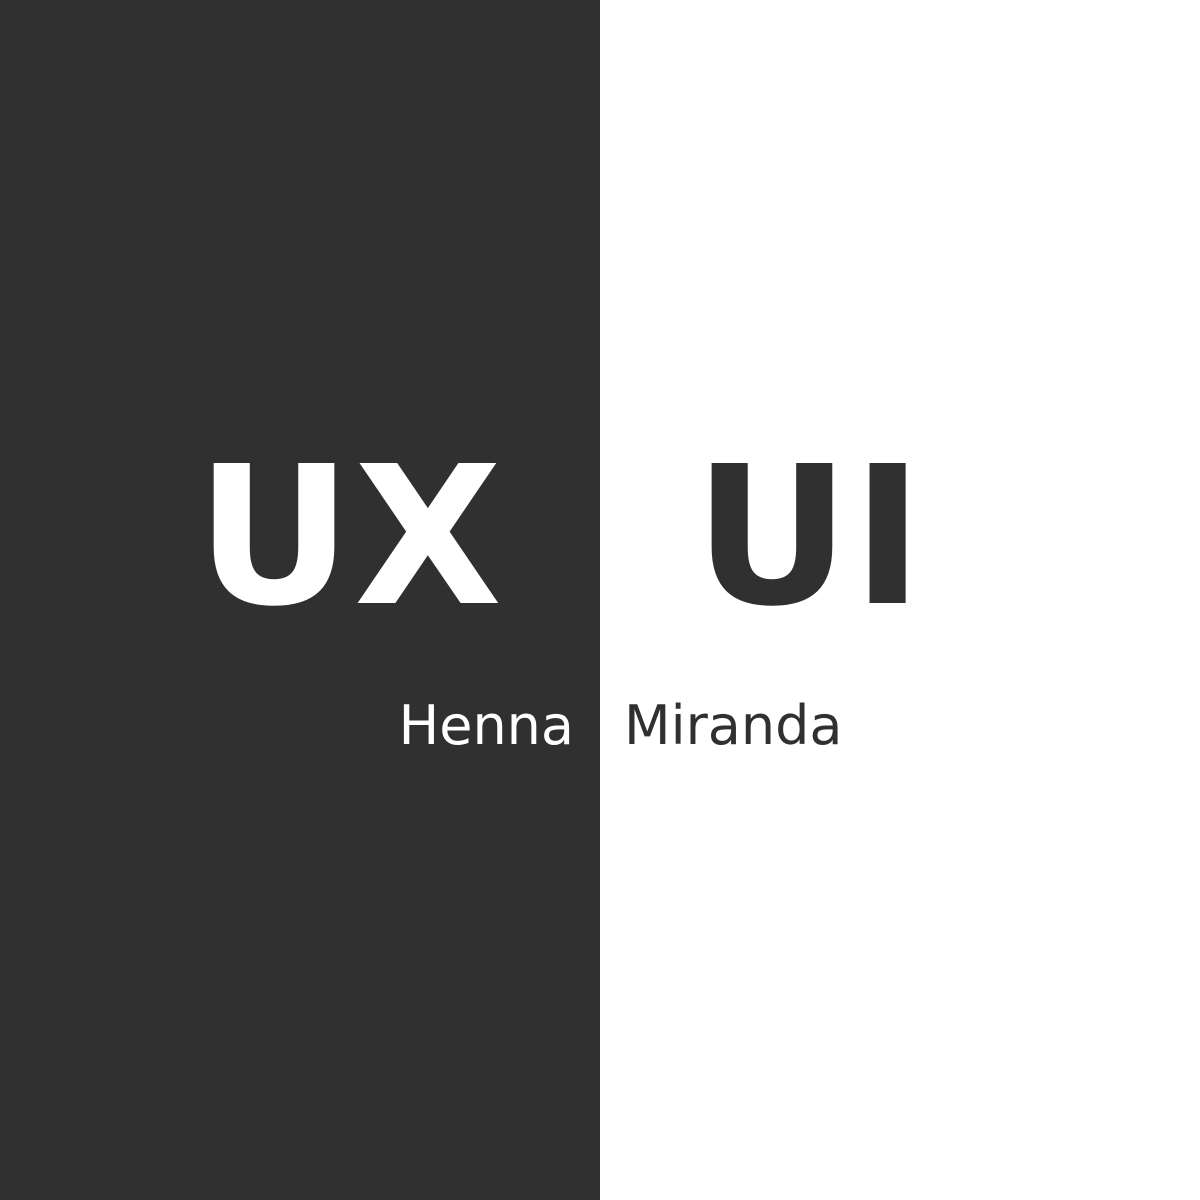 This screenshot has width=1200, height=1200. What do you see at coordinates (350, 537) in the screenshot?
I see `ux-heading: UX` at bounding box center [350, 537].